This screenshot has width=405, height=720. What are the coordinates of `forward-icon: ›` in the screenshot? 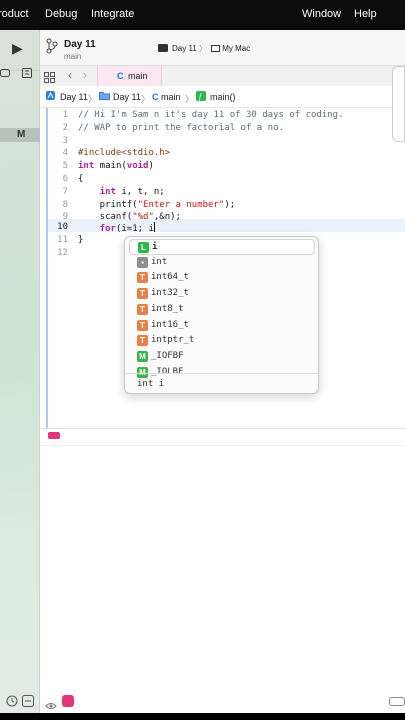 It's located at (85, 75).